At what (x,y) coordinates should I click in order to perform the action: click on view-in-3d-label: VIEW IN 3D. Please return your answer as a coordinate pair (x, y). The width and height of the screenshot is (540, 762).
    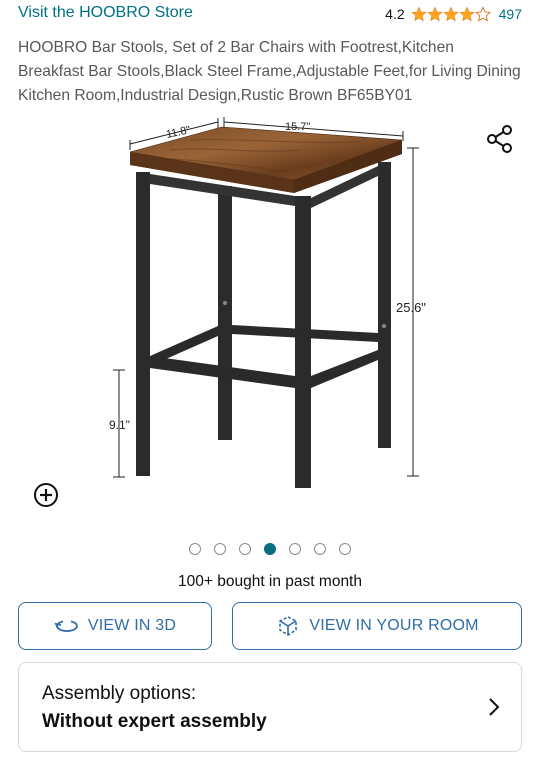
    Looking at the image, I should click on (132, 625).